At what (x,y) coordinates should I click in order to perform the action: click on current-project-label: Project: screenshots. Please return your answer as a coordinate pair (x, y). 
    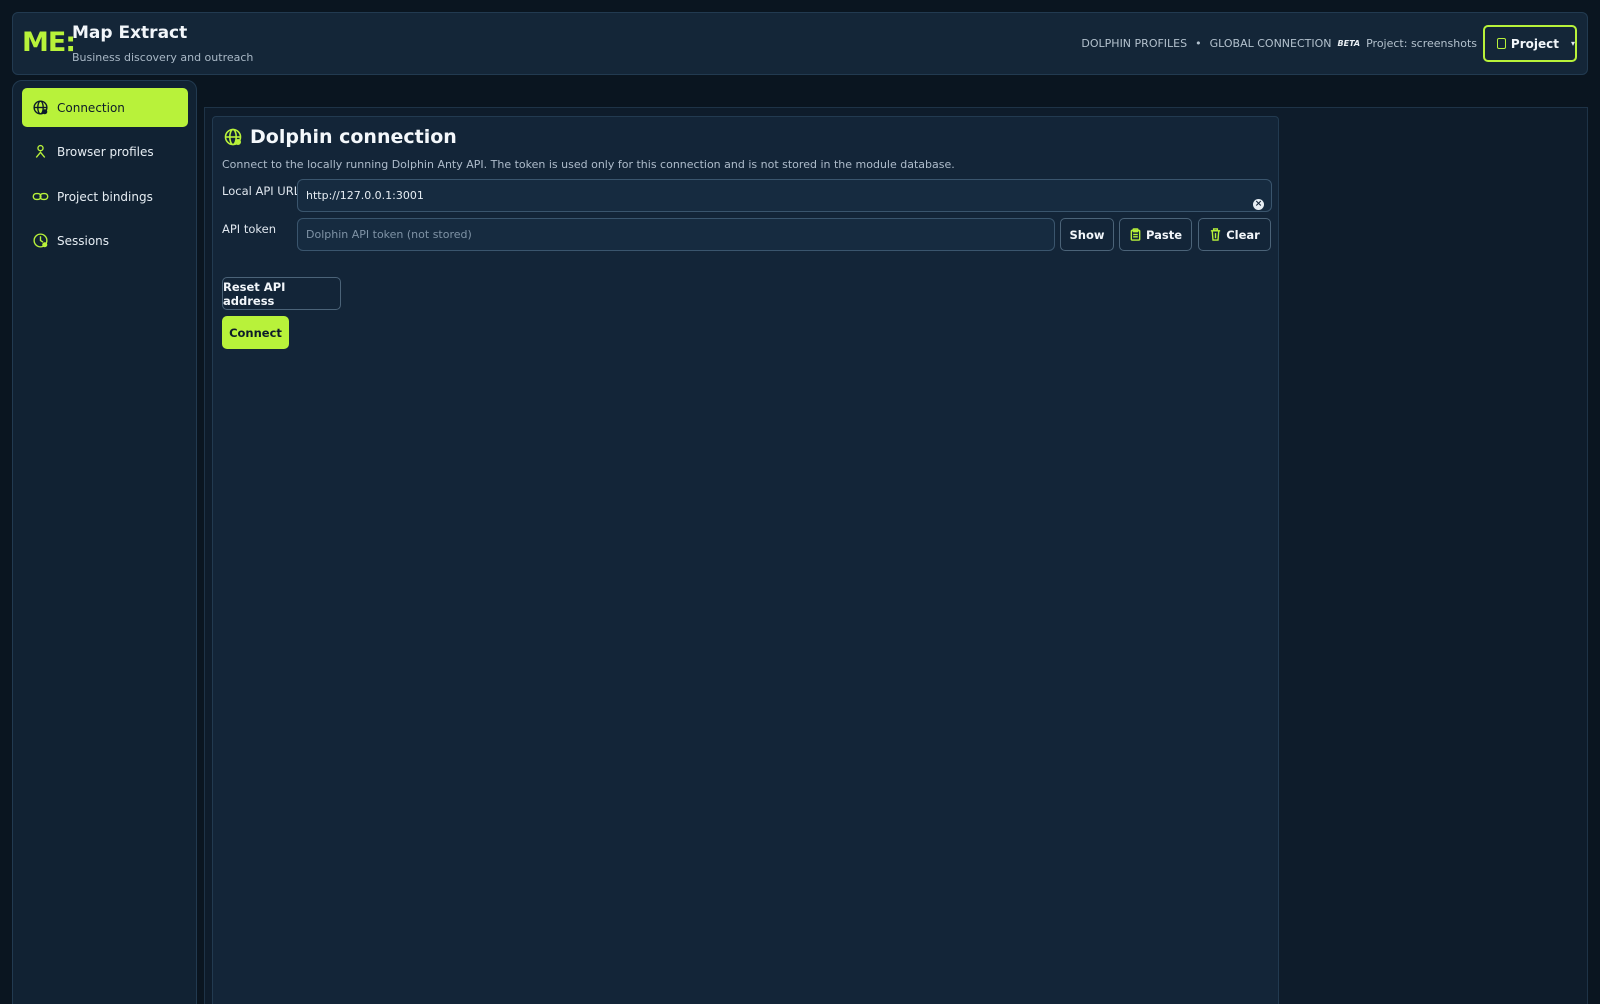
    Looking at the image, I should click on (1421, 43).